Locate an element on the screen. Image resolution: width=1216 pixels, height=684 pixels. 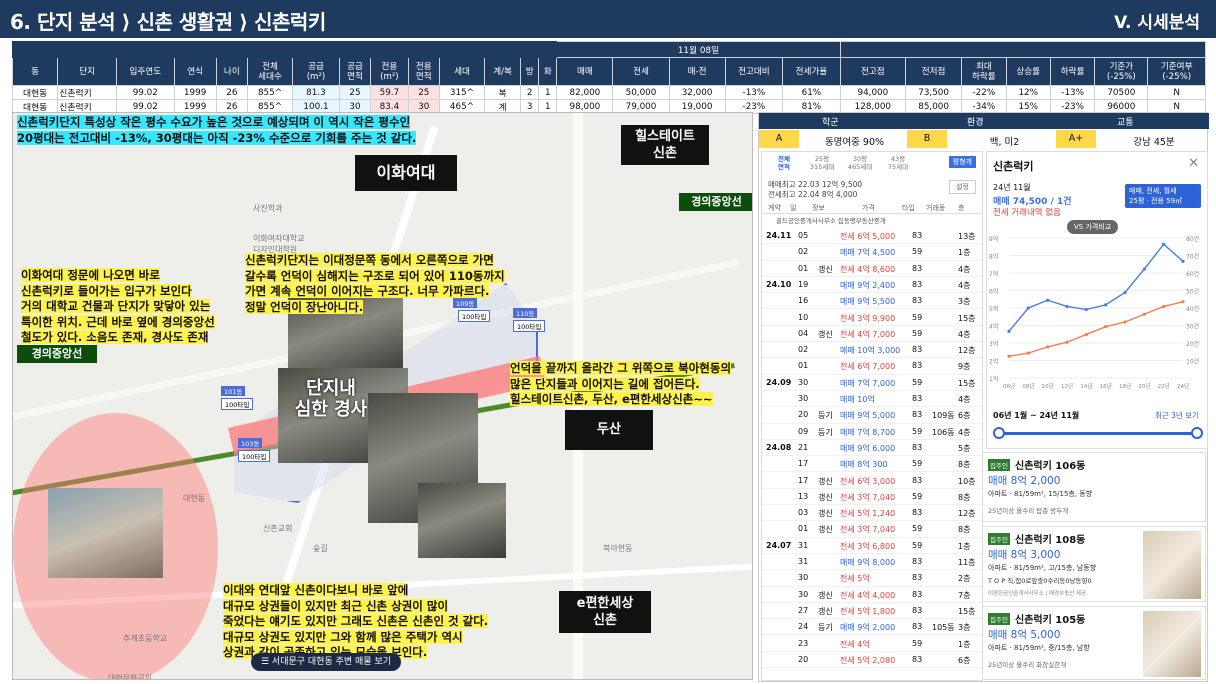
list-item: 02 매매 10억 3,000 83 12층 is located at coordinates (872, 350).